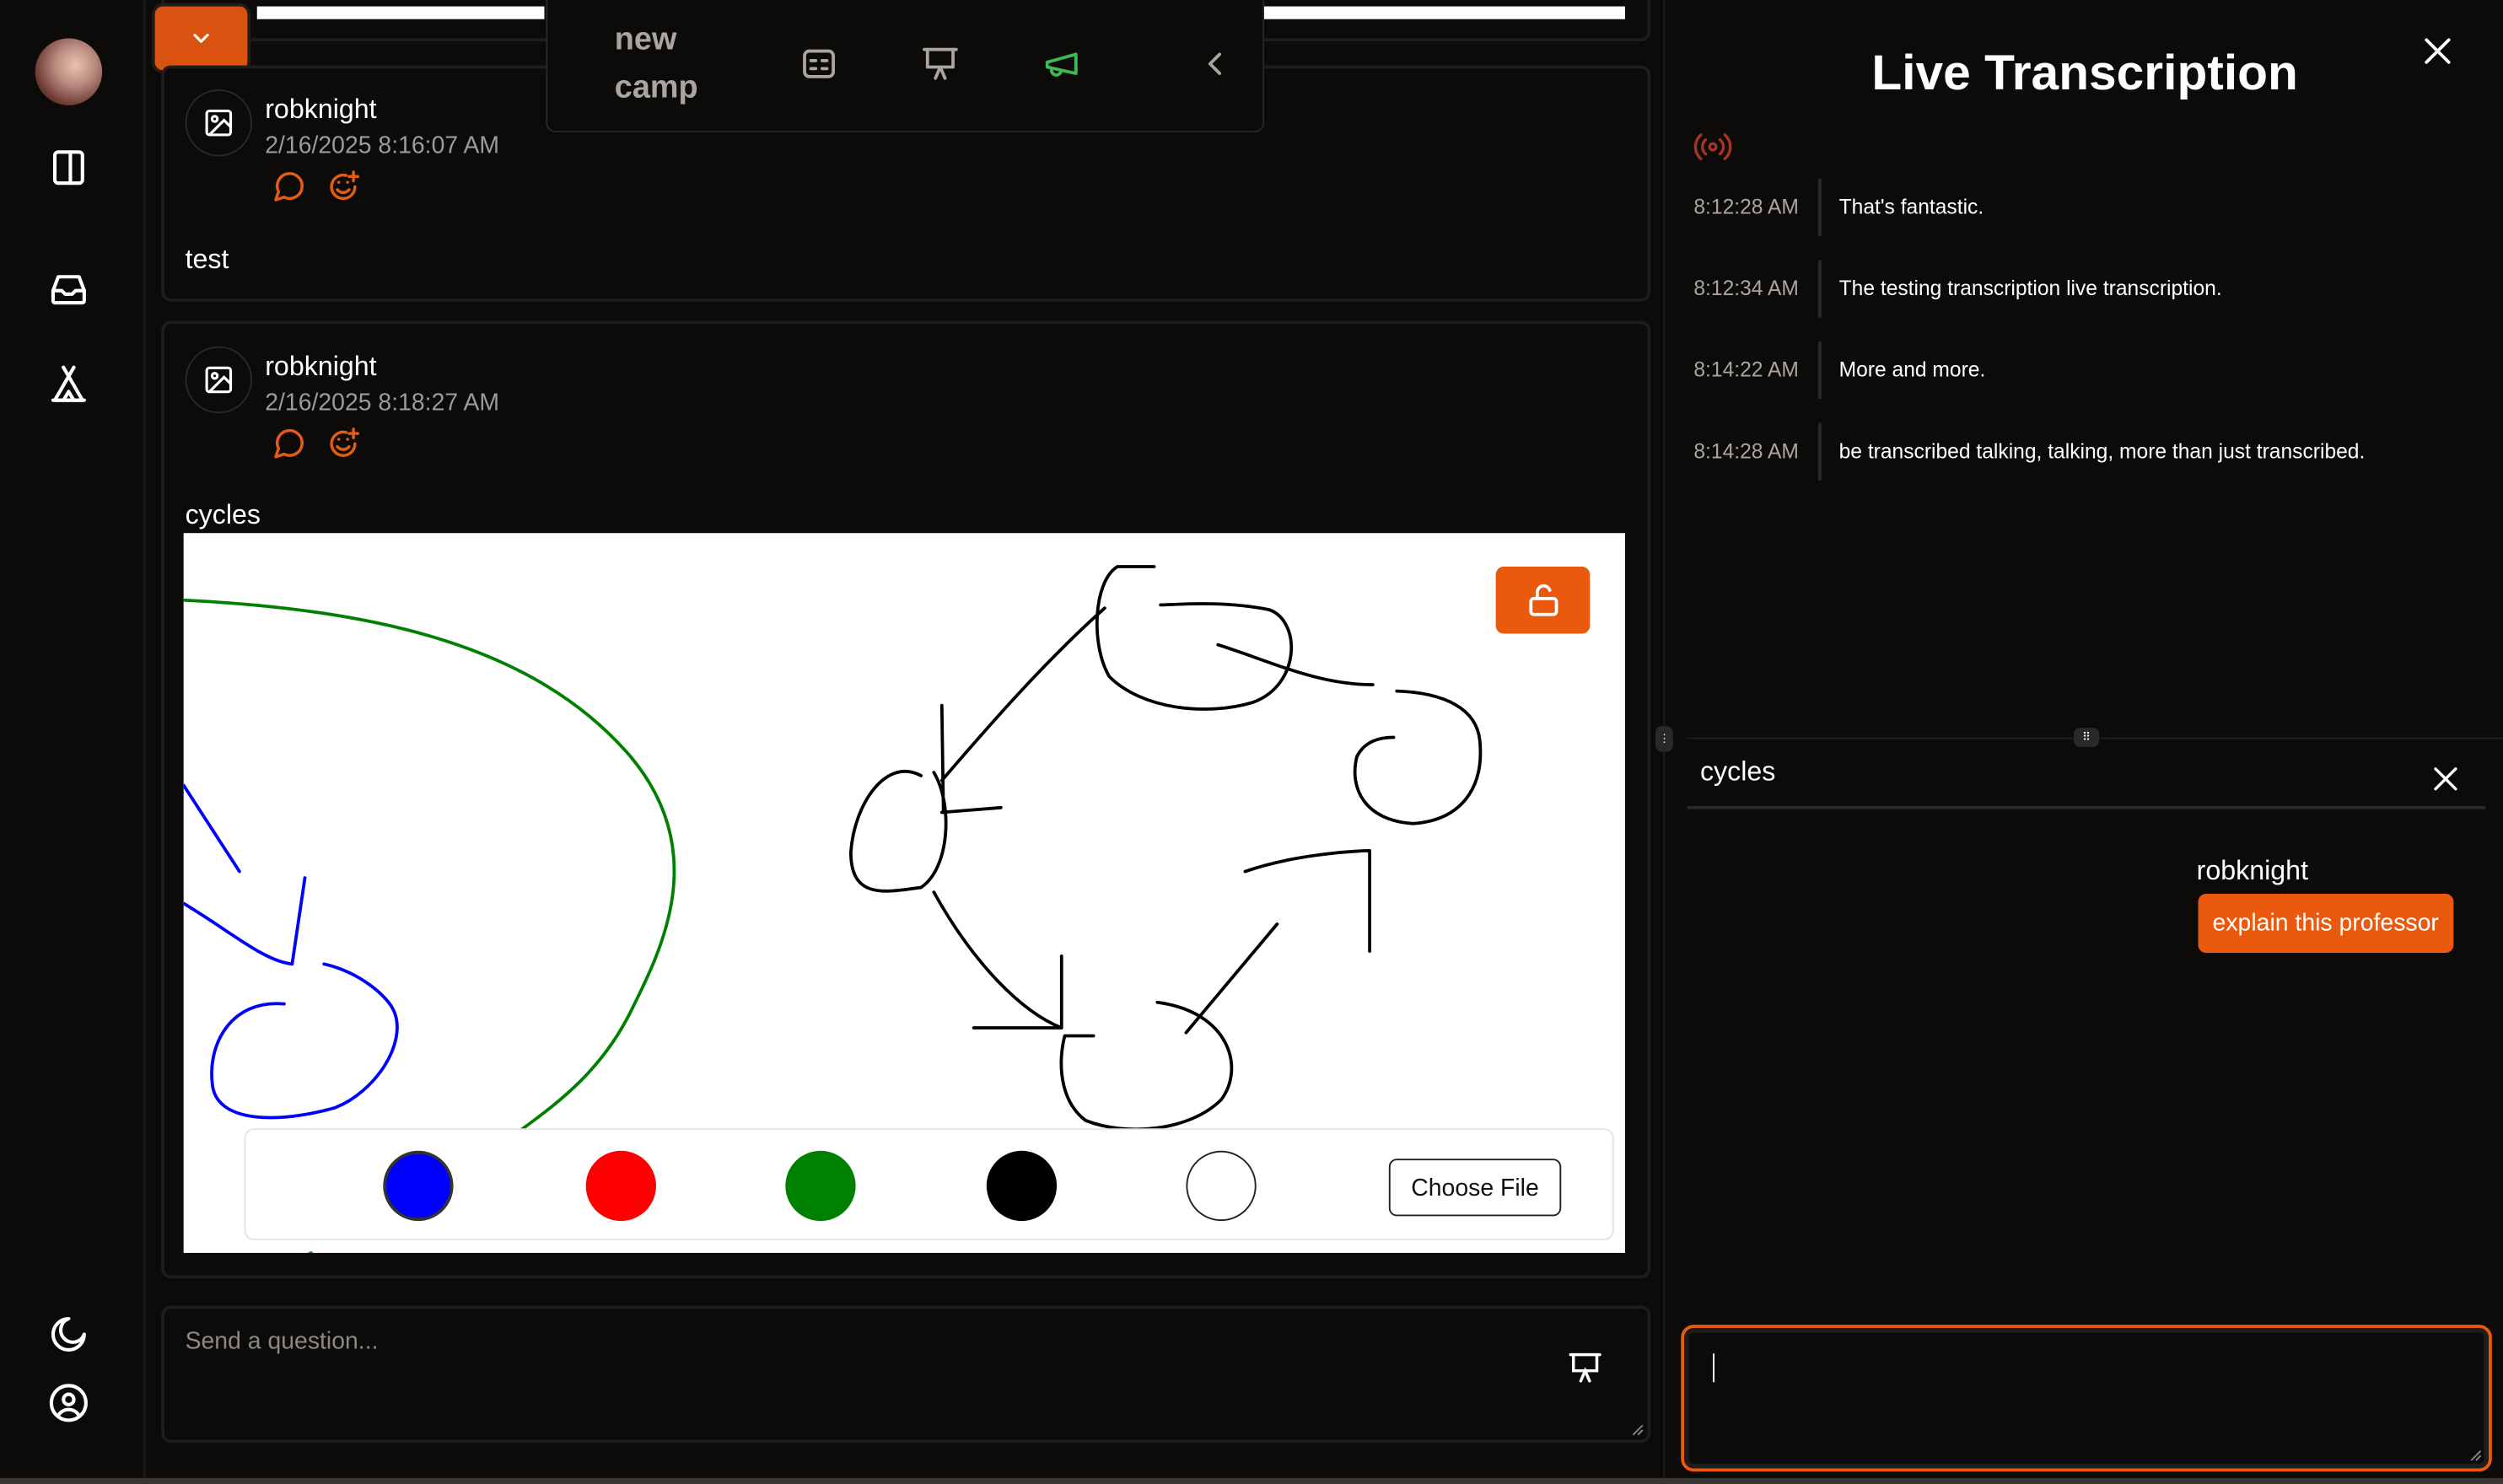  Describe the element at coordinates (620, 1186) in the screenshot. I see `color-swatch-red` at that location.